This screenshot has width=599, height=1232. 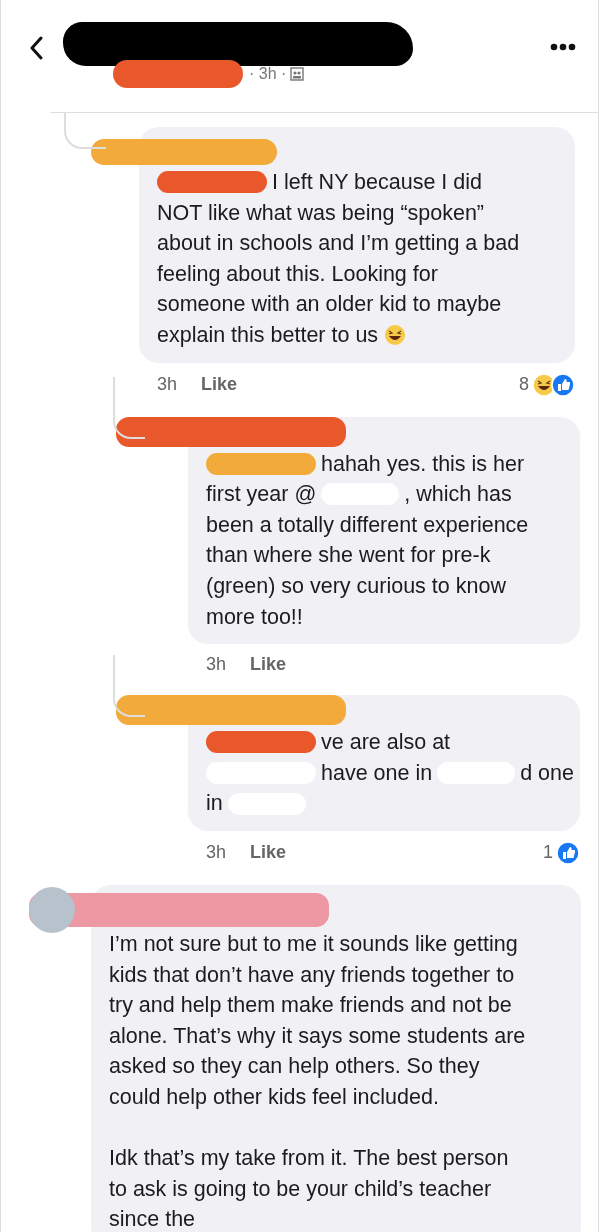 I want to click on comment-text: hahah yes. this is her, so click(x=423, y=464).